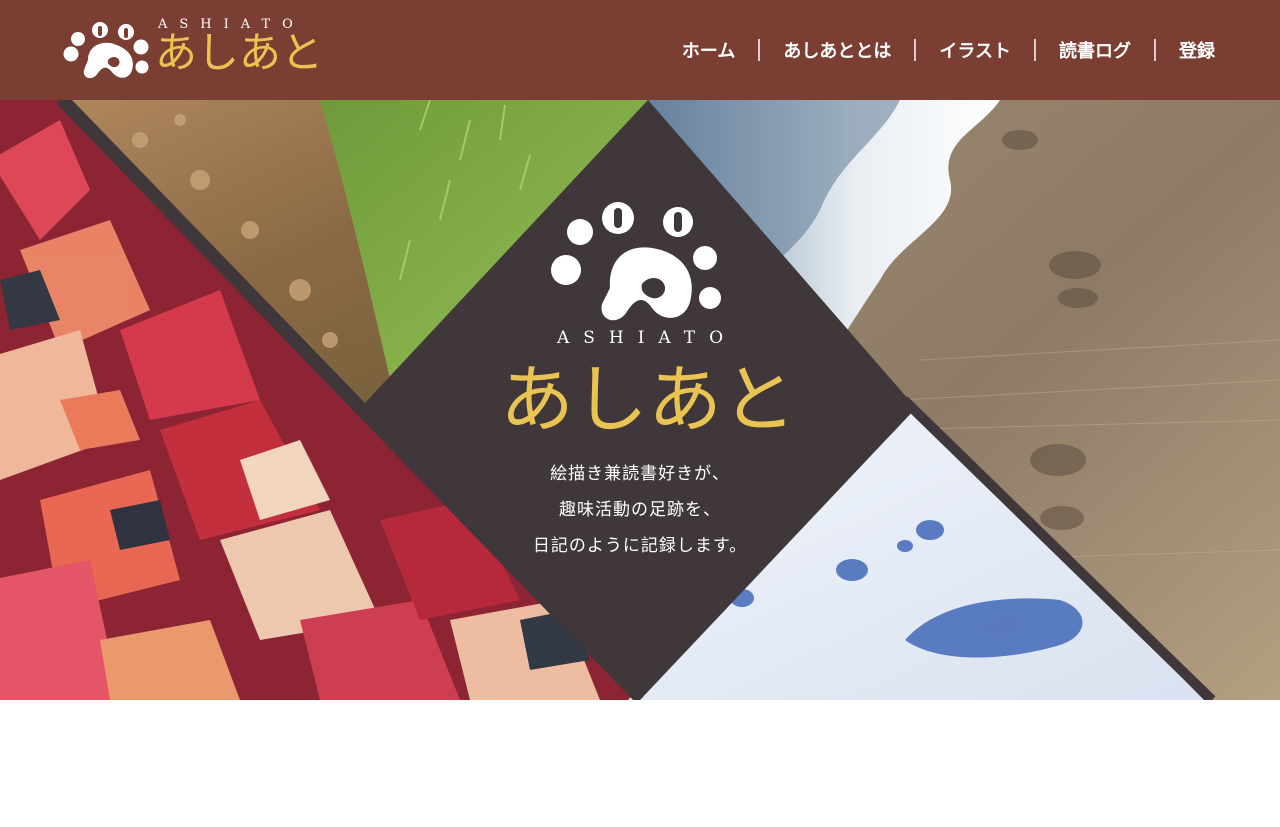 The height and width of the screenshot is (827, 1280). What do you see at coordinates (640, 546) in the screenshot?
I see `tagline-line: 日記のように記録します。` at bounding box center [640, 546].